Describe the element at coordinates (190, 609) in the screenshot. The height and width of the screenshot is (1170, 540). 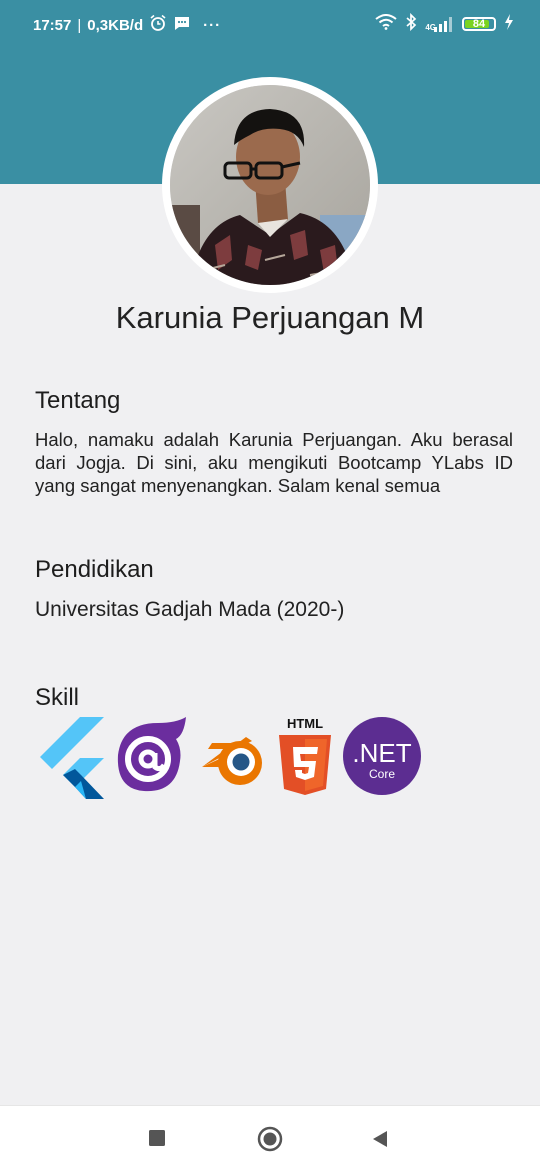
I see `education-text: Universitas Gadjah Mada (2020-)` at that location.